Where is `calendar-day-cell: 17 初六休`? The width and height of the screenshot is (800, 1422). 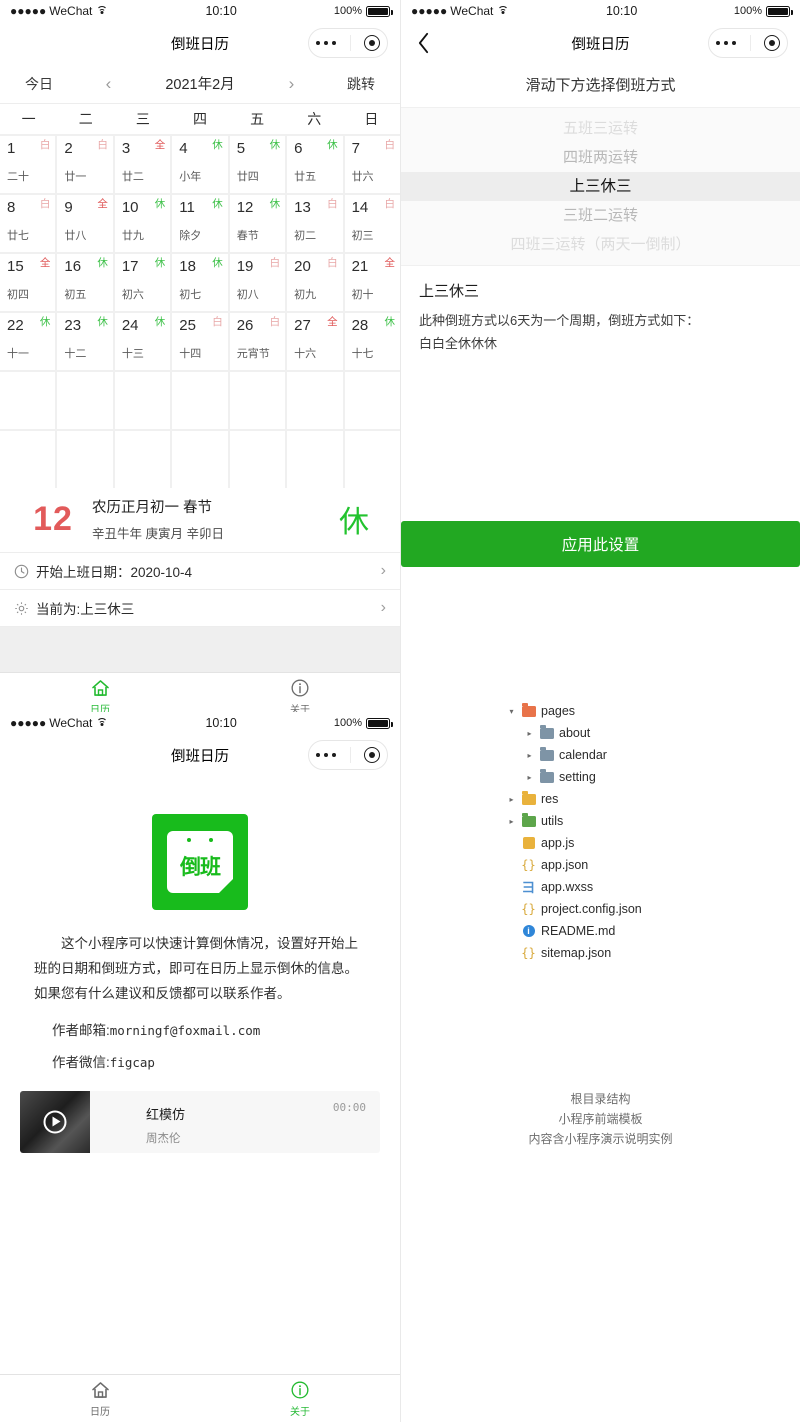 calendar-day-cell: 17 初六休 is located at coordinates (142, 282).